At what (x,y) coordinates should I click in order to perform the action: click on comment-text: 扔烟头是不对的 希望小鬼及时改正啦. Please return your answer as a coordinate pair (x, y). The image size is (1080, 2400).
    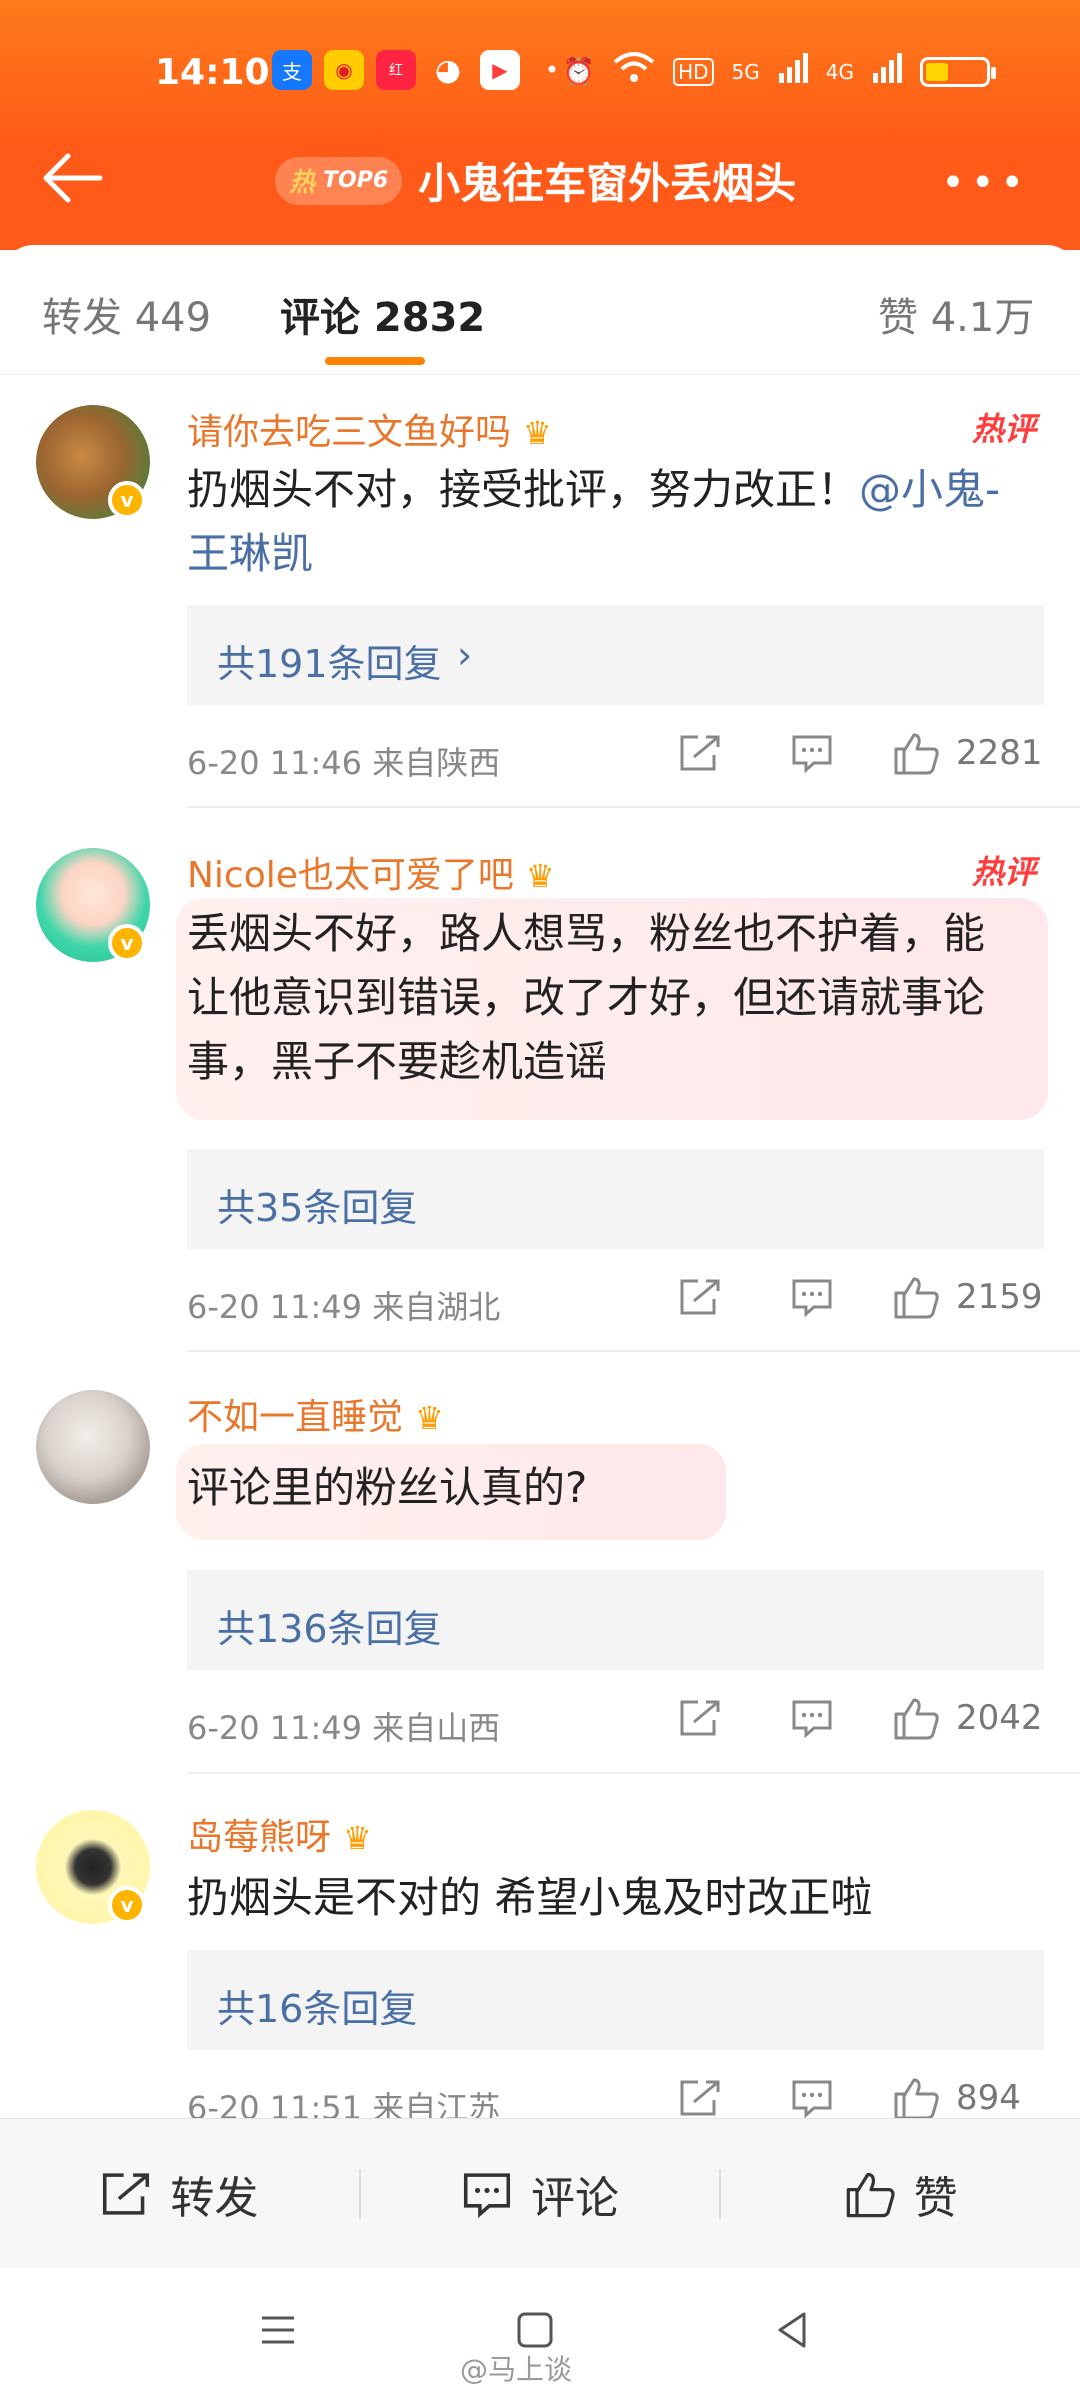
    Looking at the image, I should click on (530, 1897).